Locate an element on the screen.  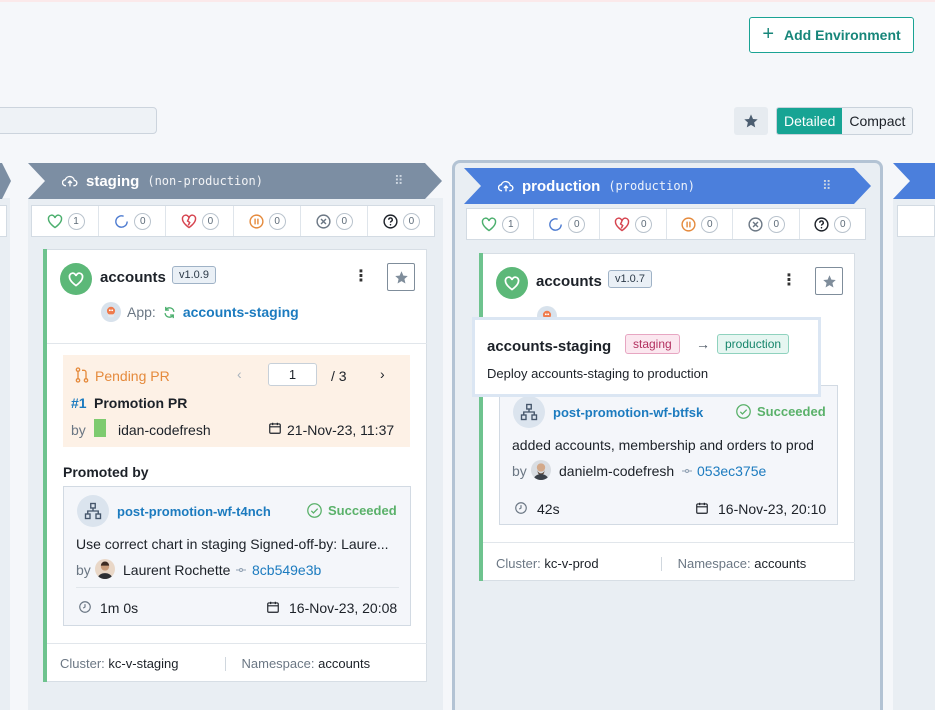
argo-avatar is located at coordinates (111, 312).